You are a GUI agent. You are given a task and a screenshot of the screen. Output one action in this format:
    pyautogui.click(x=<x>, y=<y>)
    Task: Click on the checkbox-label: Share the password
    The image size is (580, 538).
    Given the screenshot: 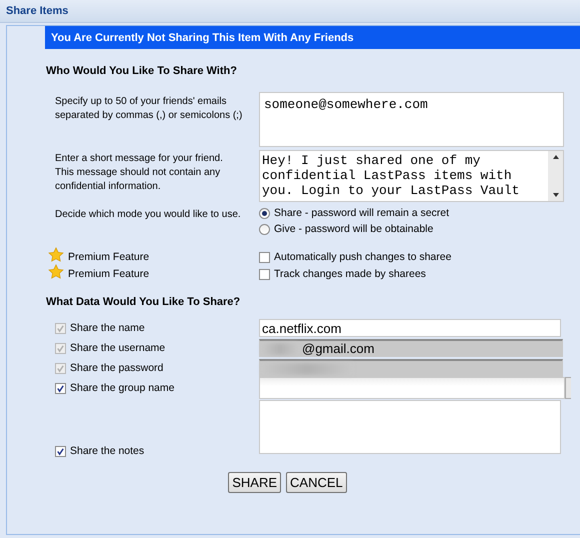 What is the action you would take?
    pyautogui.click(x=117, y=368)
    